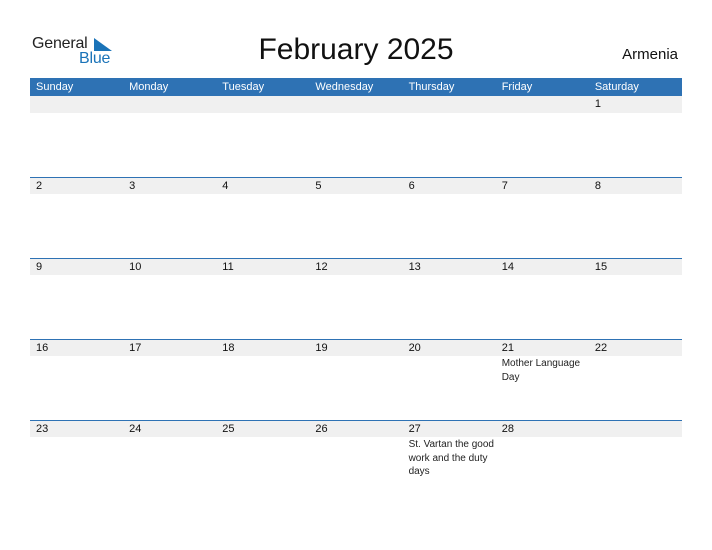 The image size is (712, 550). What do you see at coordinates (169, 218) in the screenshot?
I see `day-cell: 3` at bounding box center [169, 218].